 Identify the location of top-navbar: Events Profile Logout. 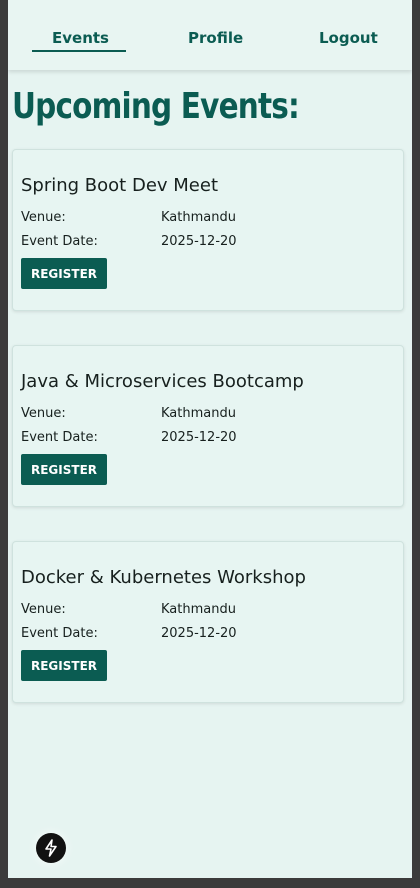
(210, 35).